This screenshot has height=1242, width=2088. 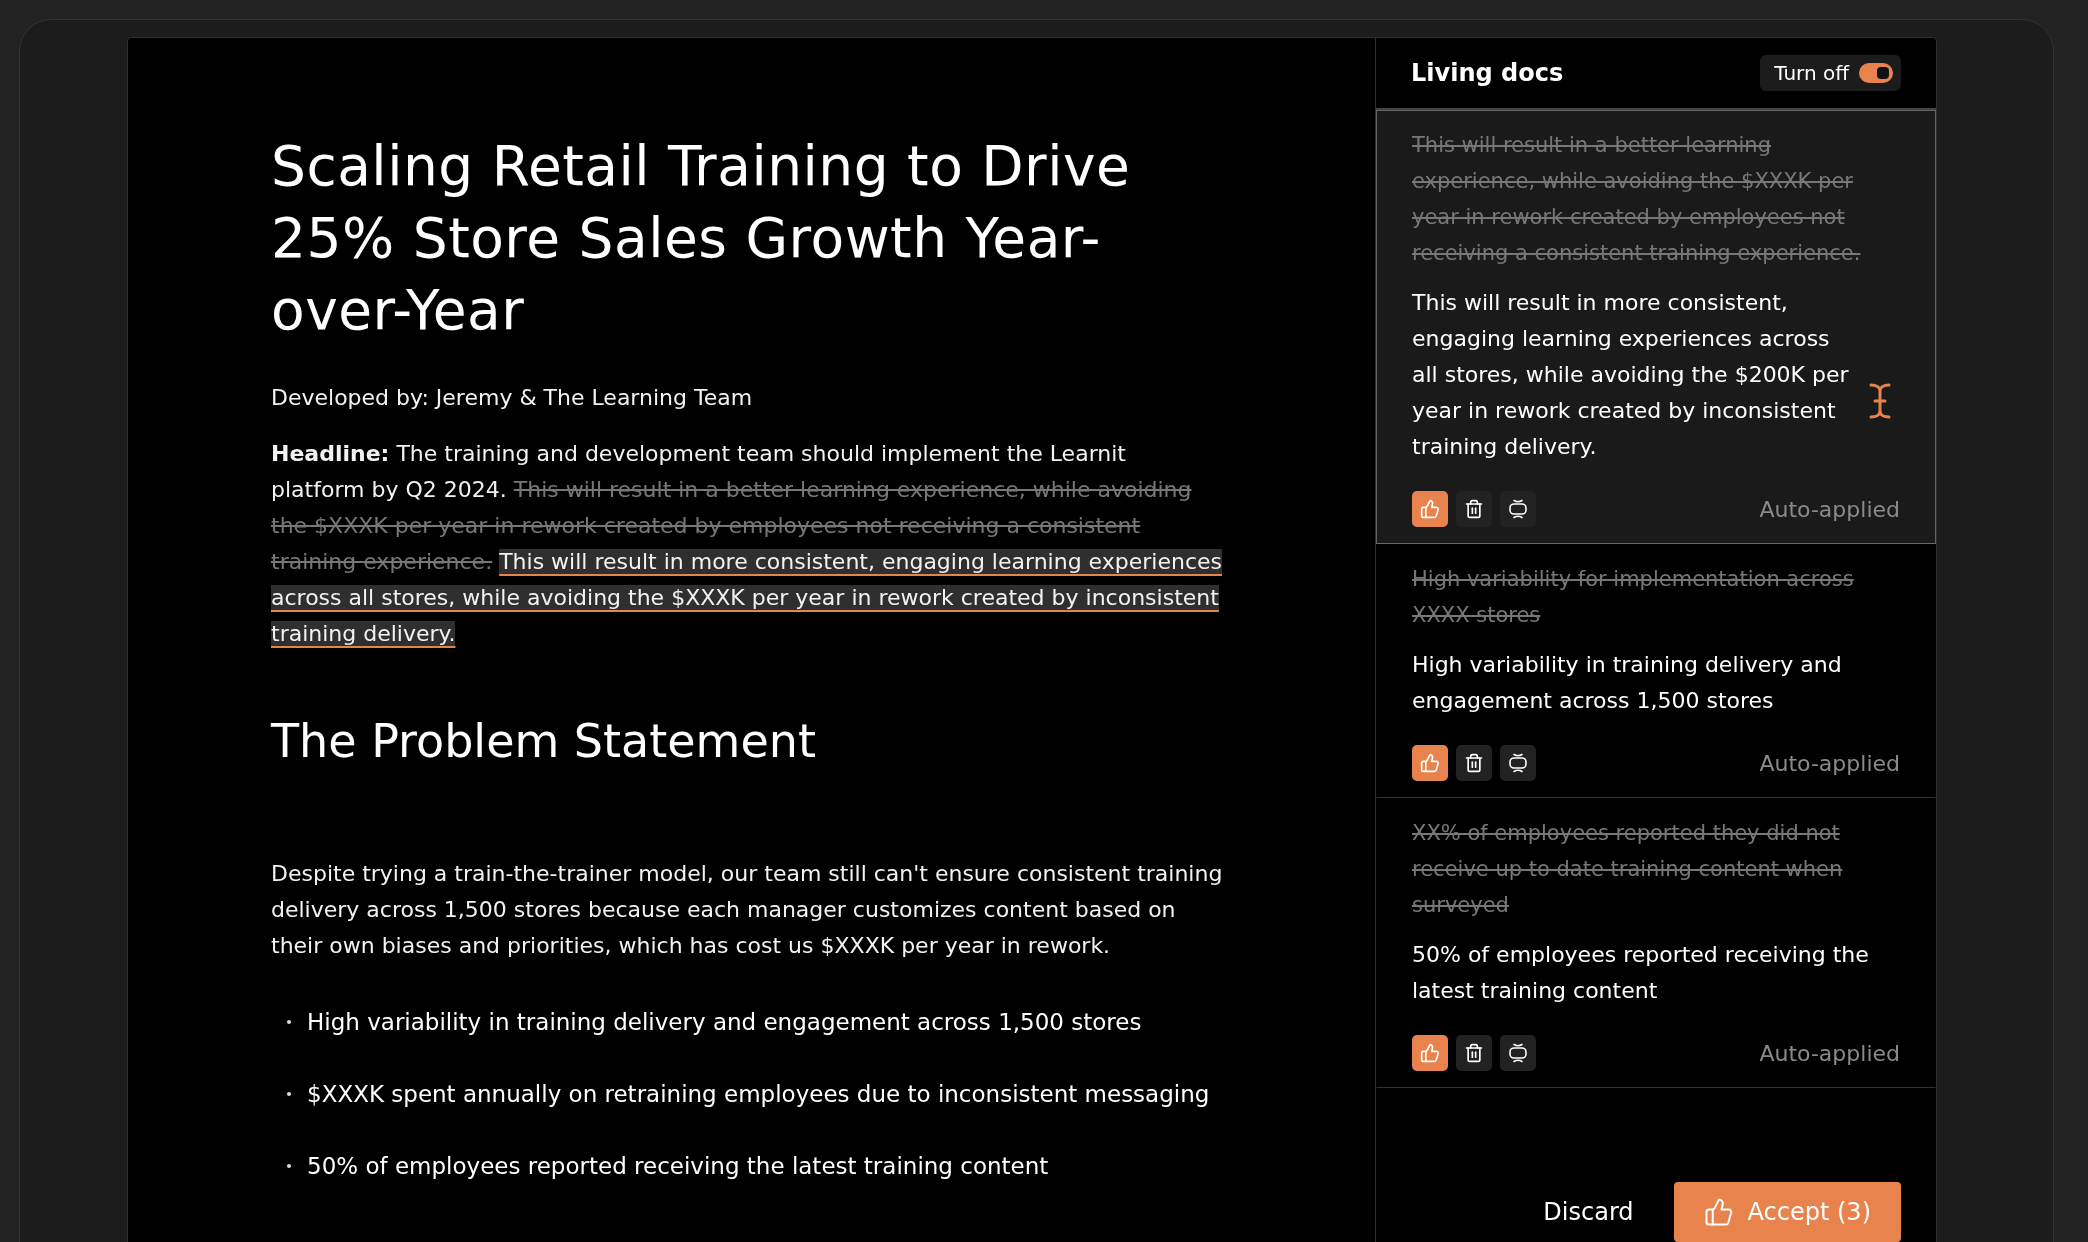 I want to click on removed-text: This will result in a better learning experience, while avoiding the $XXXK per year in rework created by employees not receiving a consistent training experience., so click(x=1637, y=199).